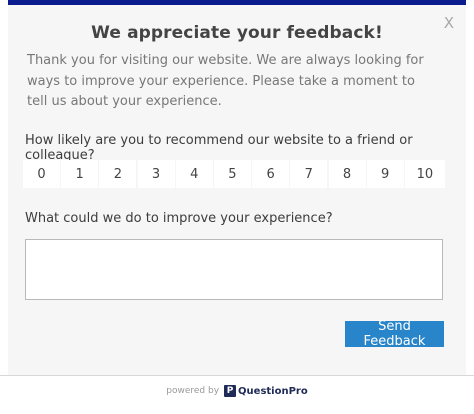 This screenshot has width=474, height=414. What do you see at coordinates (193, 391) in the screenshot?
I see `powered-by-label: powered by` at bounding box center [193, 391].